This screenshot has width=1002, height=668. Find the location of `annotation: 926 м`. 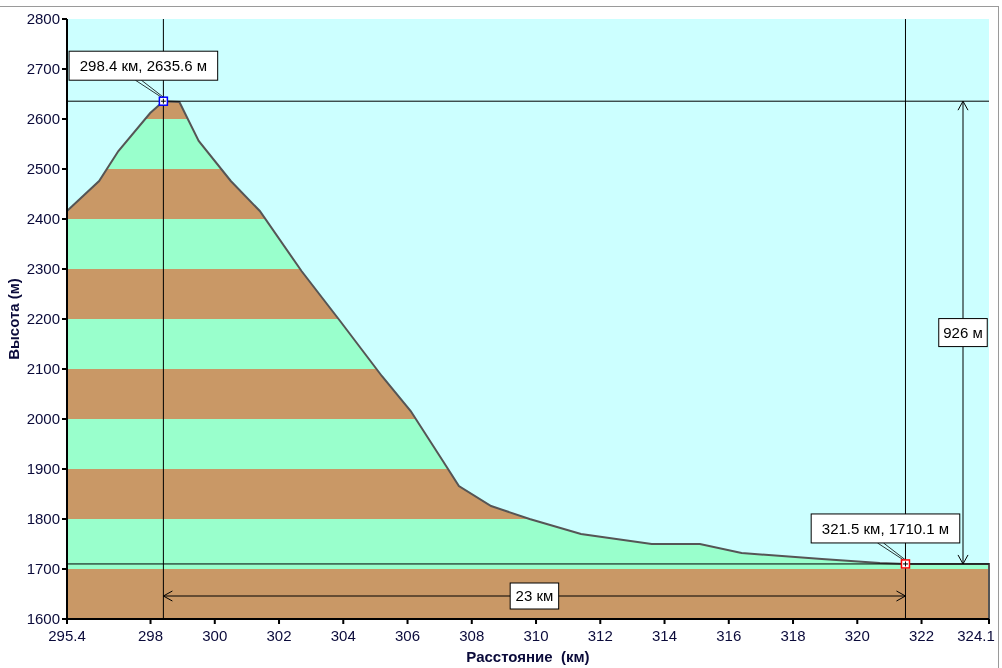

annotation: 926 м is located at coordinates (963, 332).